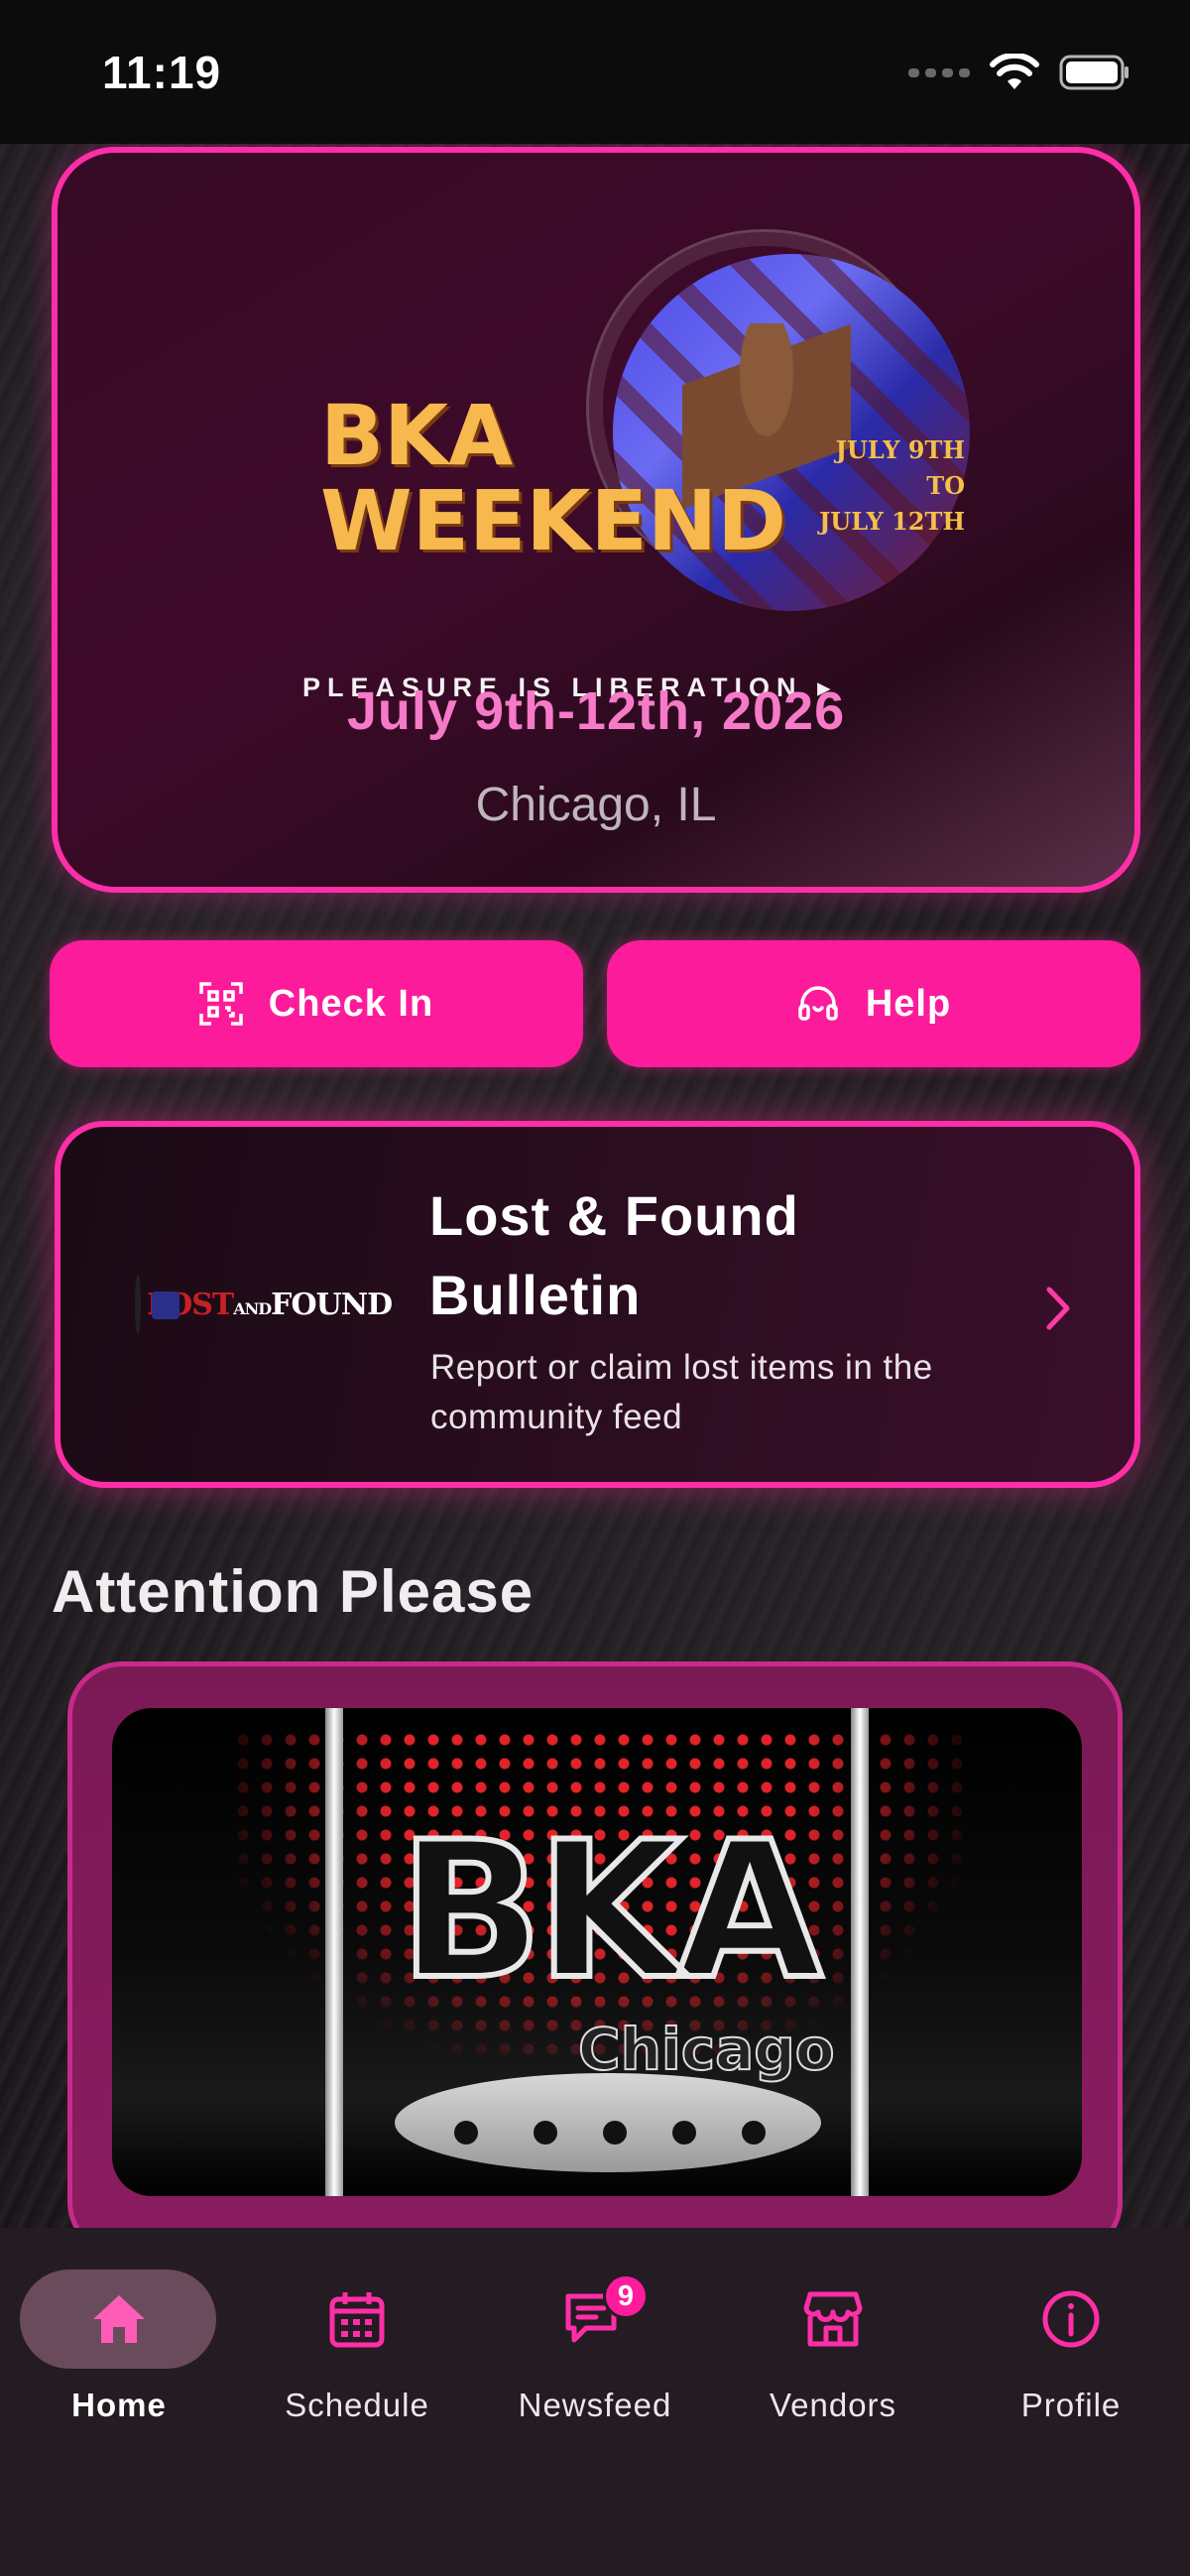 Image resolution: width=1190 pixels, height=2576 pixels. Describe the element at coordinates (293, 1591) in the screenshot. I see `attention-section-title: Attention Please` at that location.